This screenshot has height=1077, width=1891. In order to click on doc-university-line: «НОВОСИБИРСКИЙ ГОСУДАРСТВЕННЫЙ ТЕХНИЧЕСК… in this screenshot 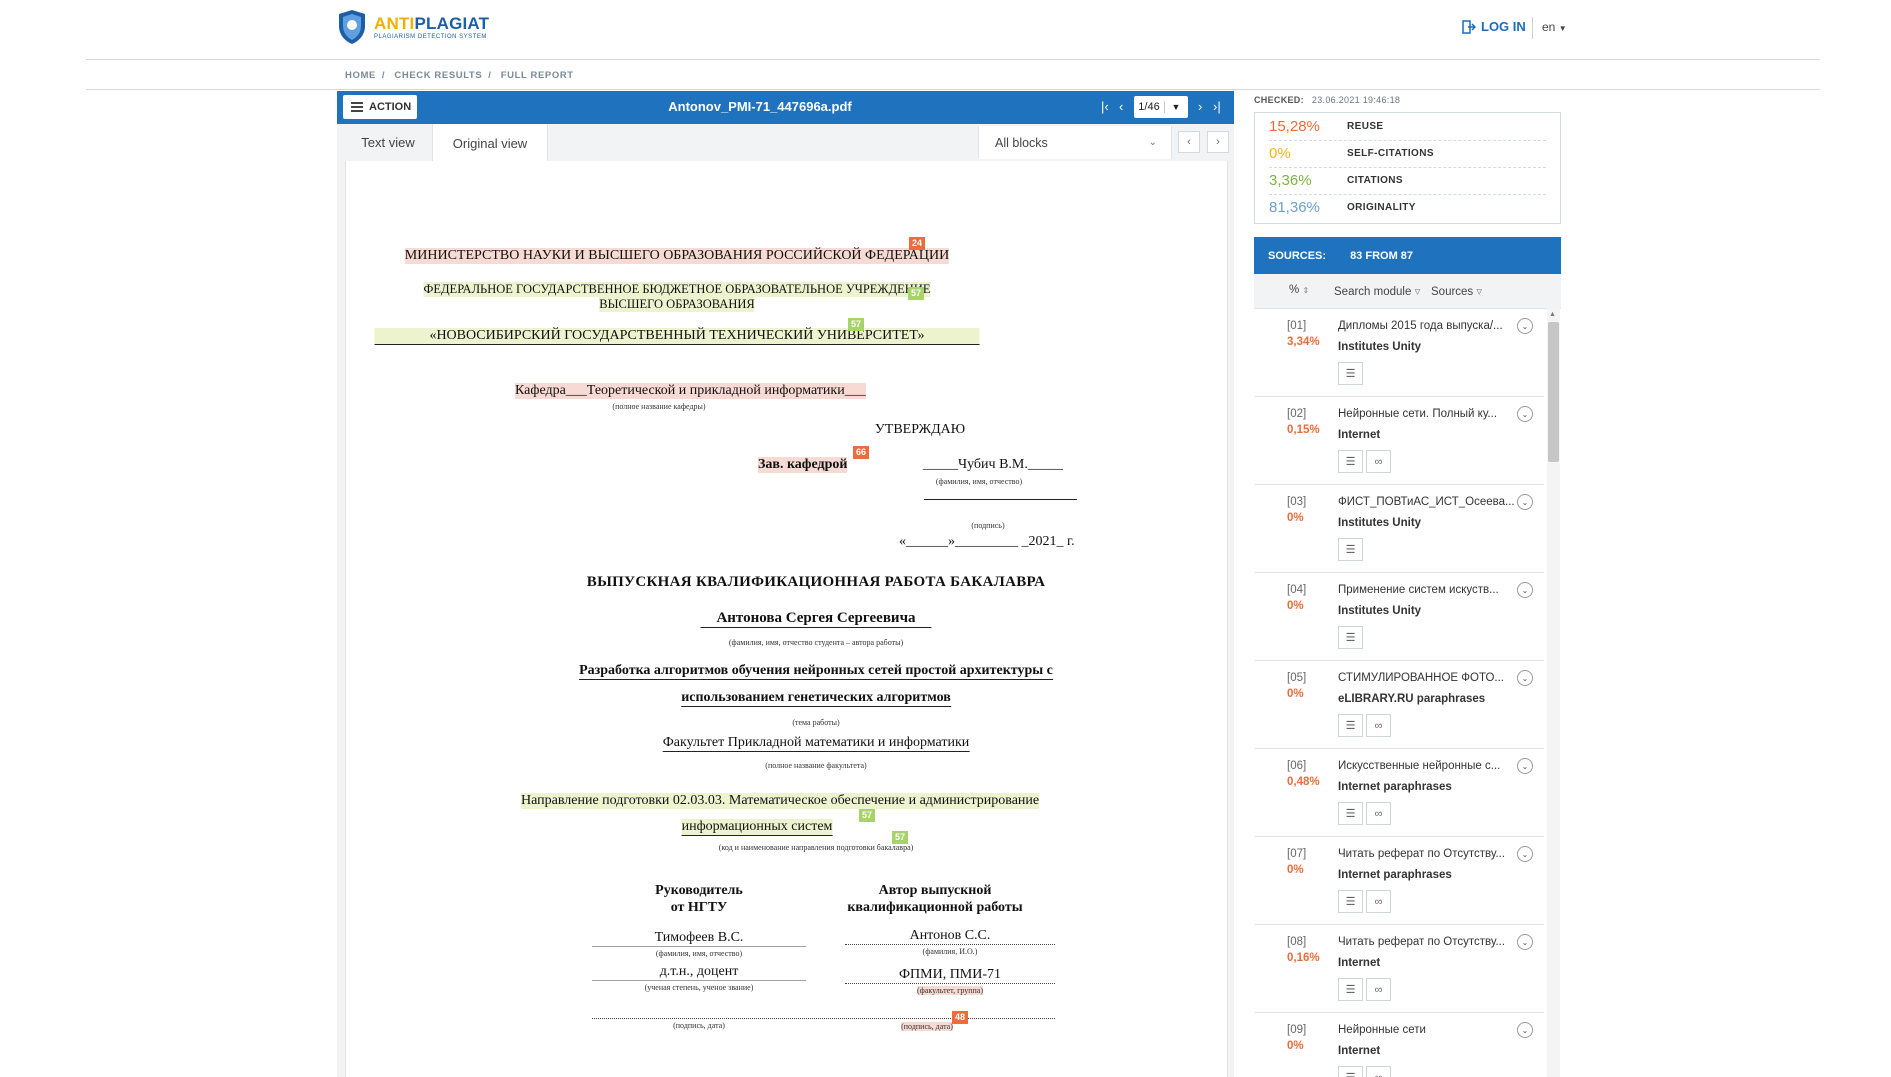, I will do `click(677, 336)`.